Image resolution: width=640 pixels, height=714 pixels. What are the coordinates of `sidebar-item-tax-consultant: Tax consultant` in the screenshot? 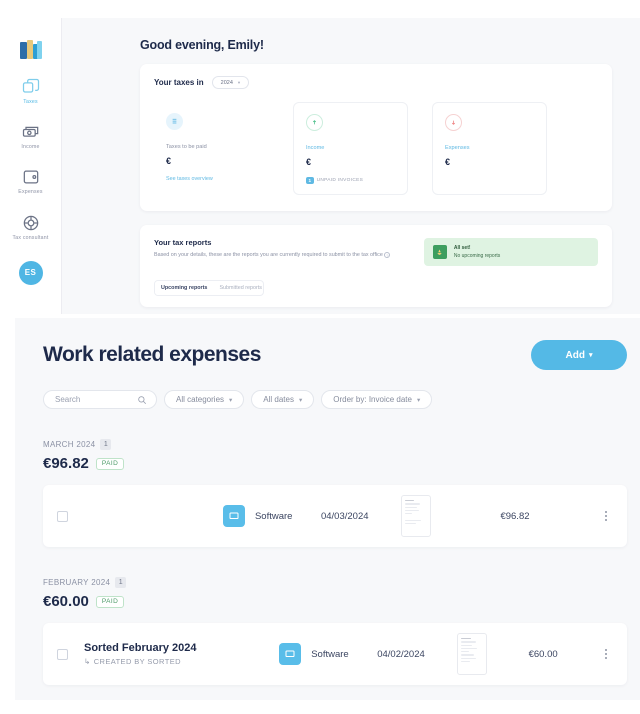 It's located at (31, 227).